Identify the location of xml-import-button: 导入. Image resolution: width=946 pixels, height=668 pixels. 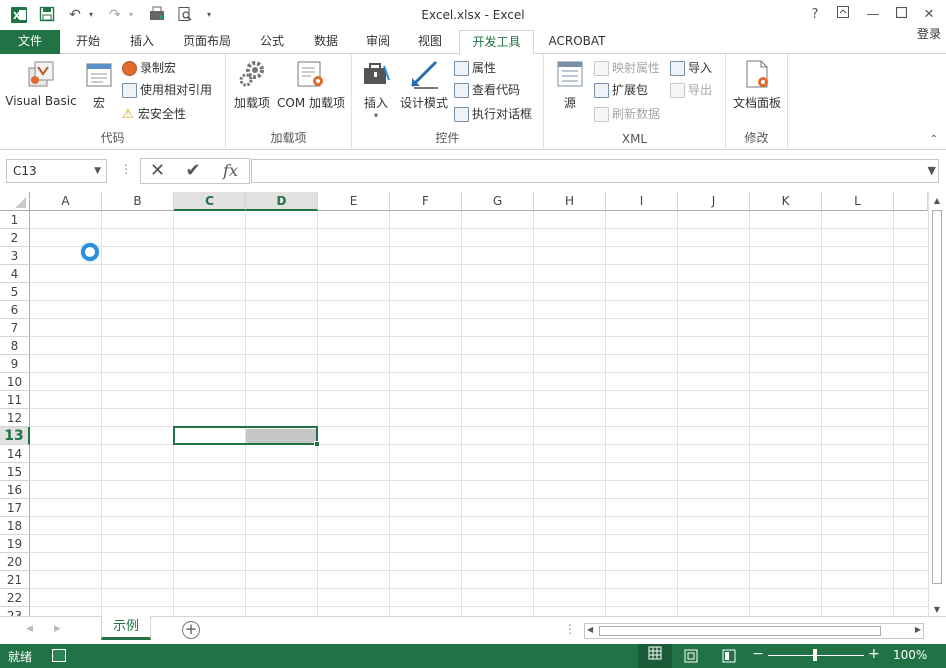
(691, 68).